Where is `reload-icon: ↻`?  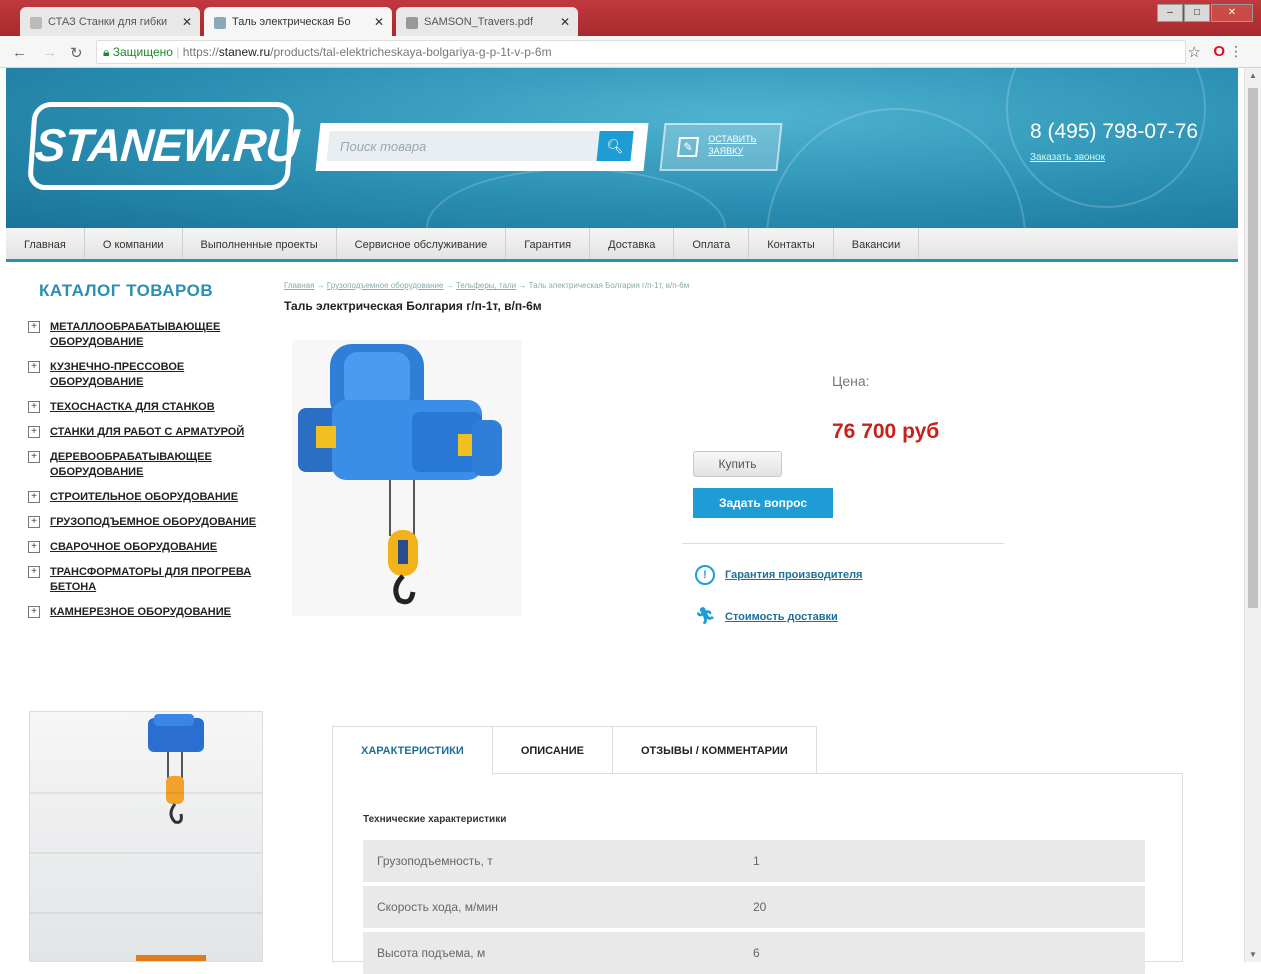
reload-icon: ↻ is located at coordinates (76, 53).